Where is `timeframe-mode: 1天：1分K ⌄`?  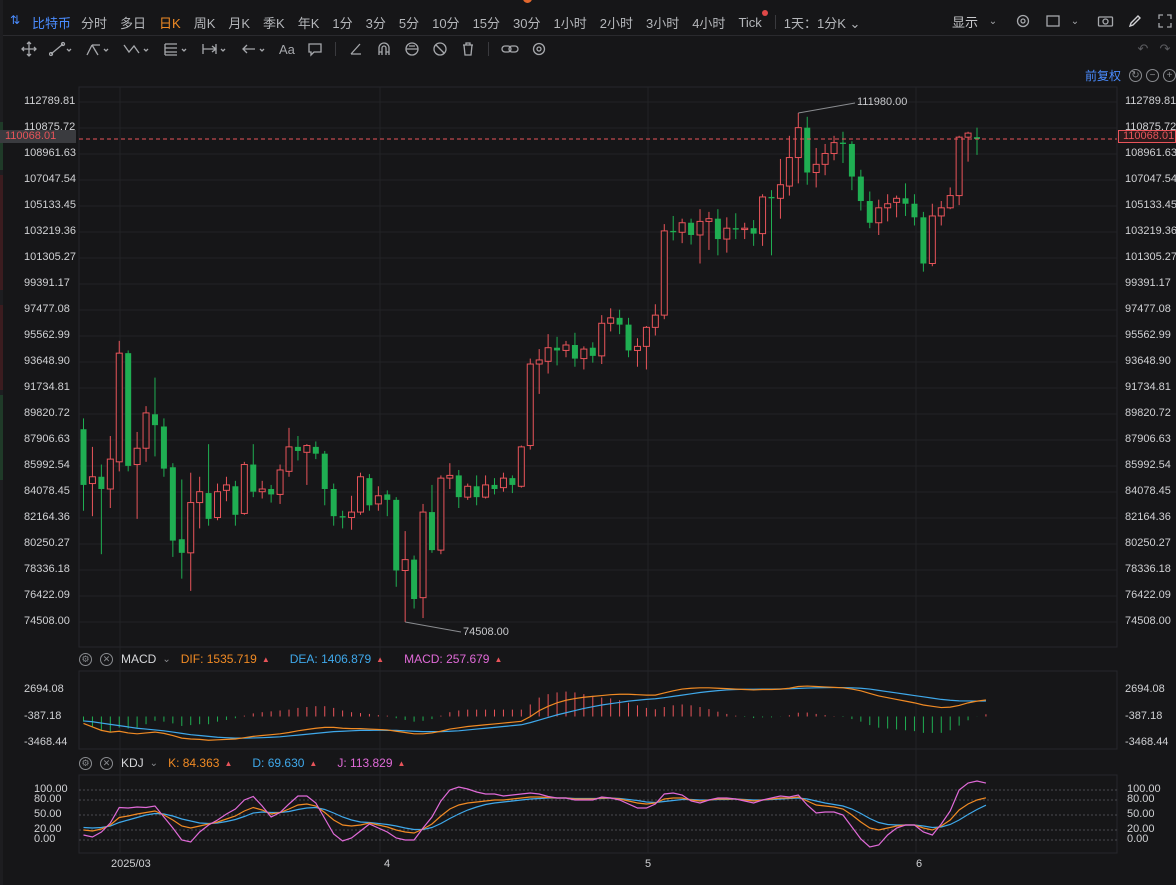
timeframe-mode: 1天：1分K ⌄ is located at coordinates (822, 22).